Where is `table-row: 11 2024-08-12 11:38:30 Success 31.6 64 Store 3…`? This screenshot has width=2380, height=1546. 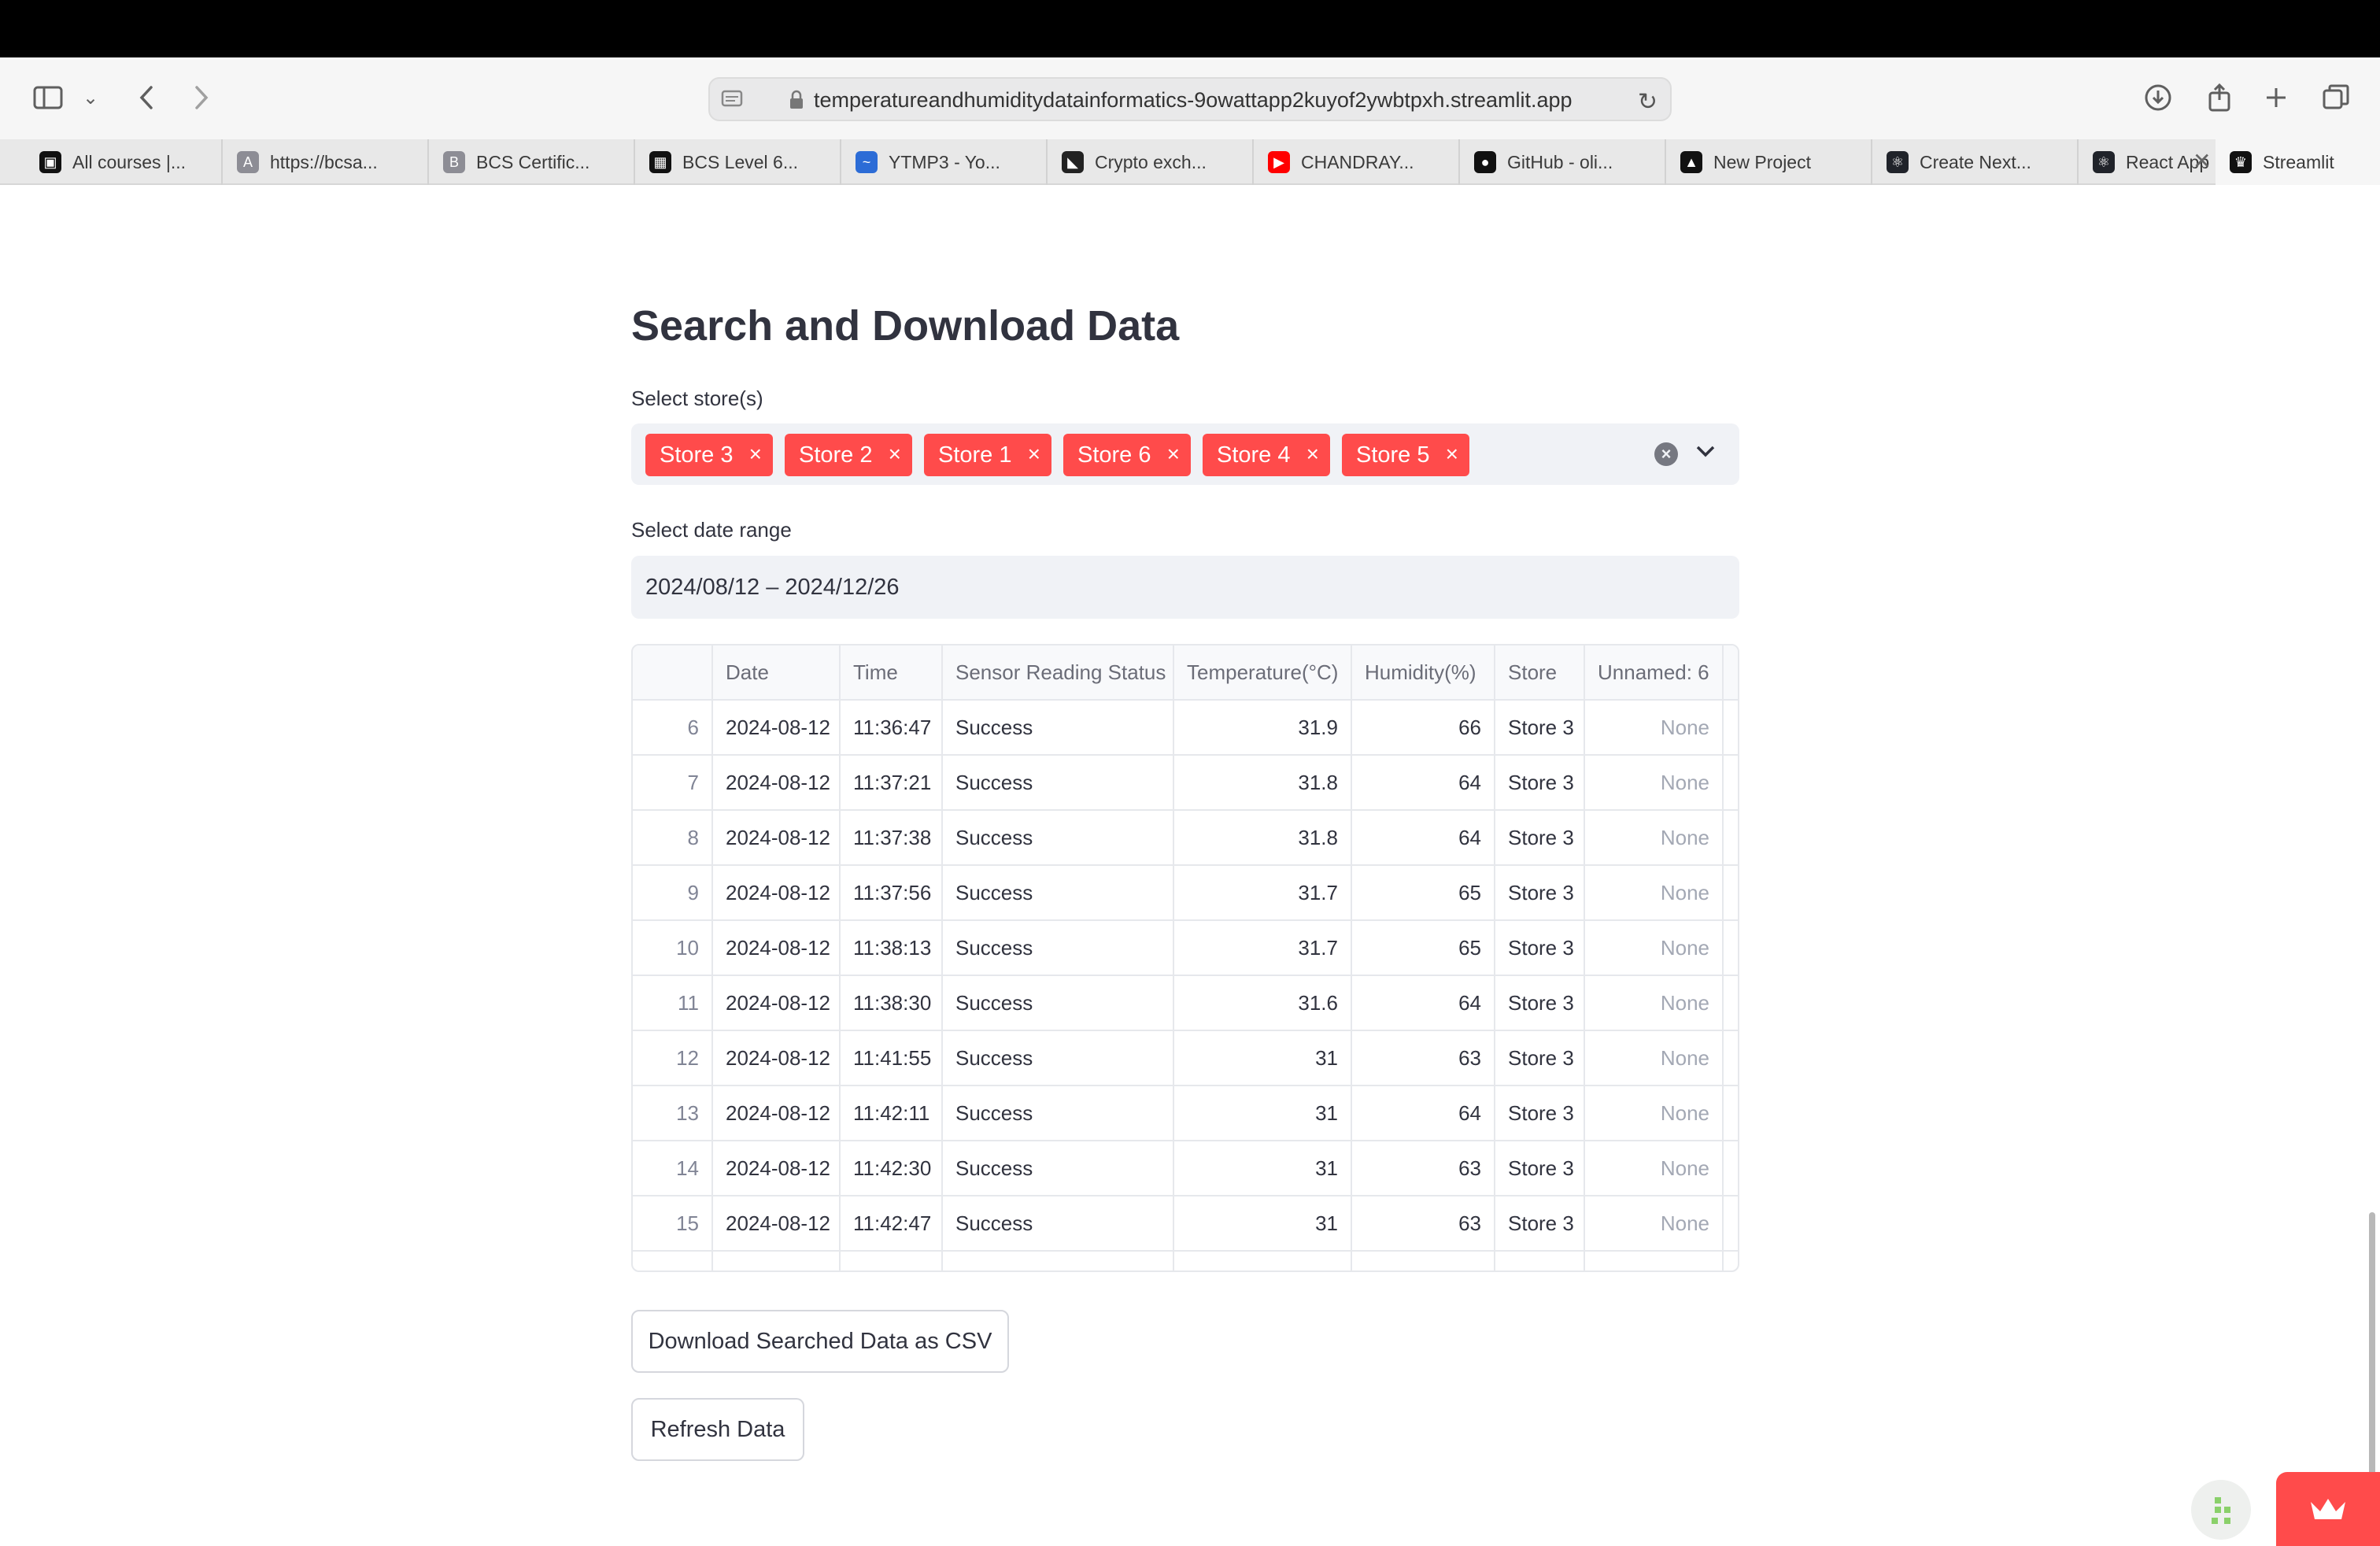
table-row: 11 2024-08-12 11:38:30 Success 31.6 64 Store 3… is located at coordinates (1185, 1004).